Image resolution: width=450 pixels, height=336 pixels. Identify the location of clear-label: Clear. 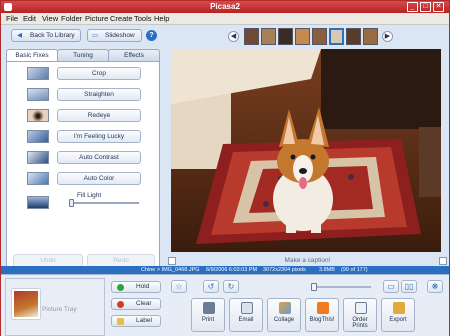
(144, 303).